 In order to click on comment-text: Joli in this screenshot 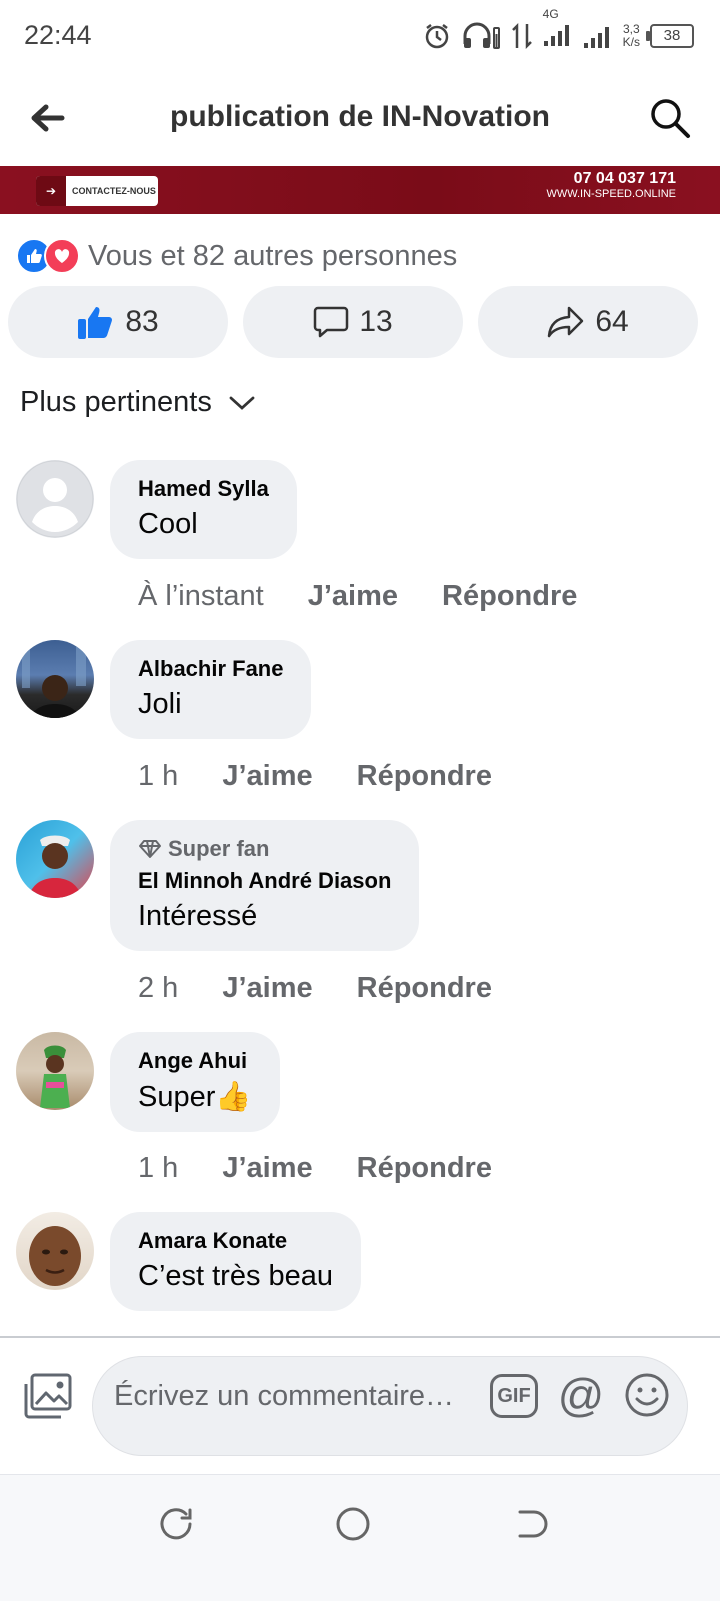, I will do `click(160, 704)`.